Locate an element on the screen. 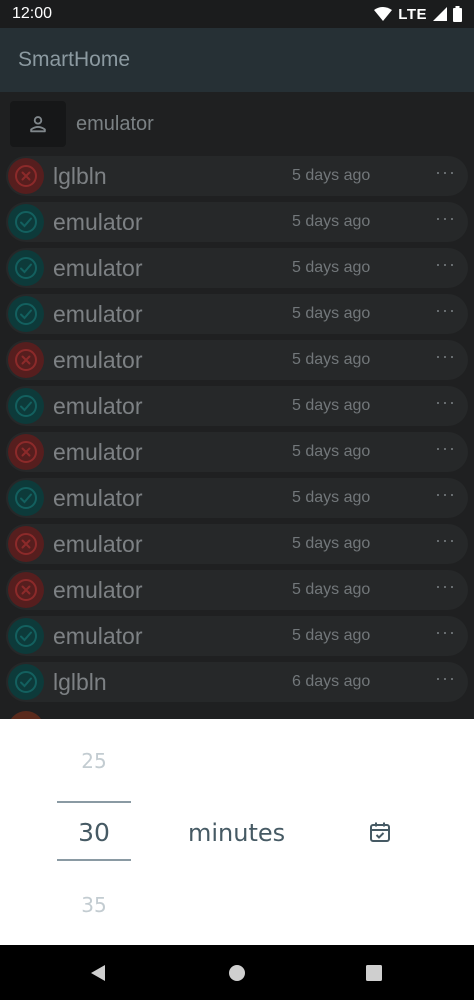  picker-divider-bottom is located at coordinates (94, 860).